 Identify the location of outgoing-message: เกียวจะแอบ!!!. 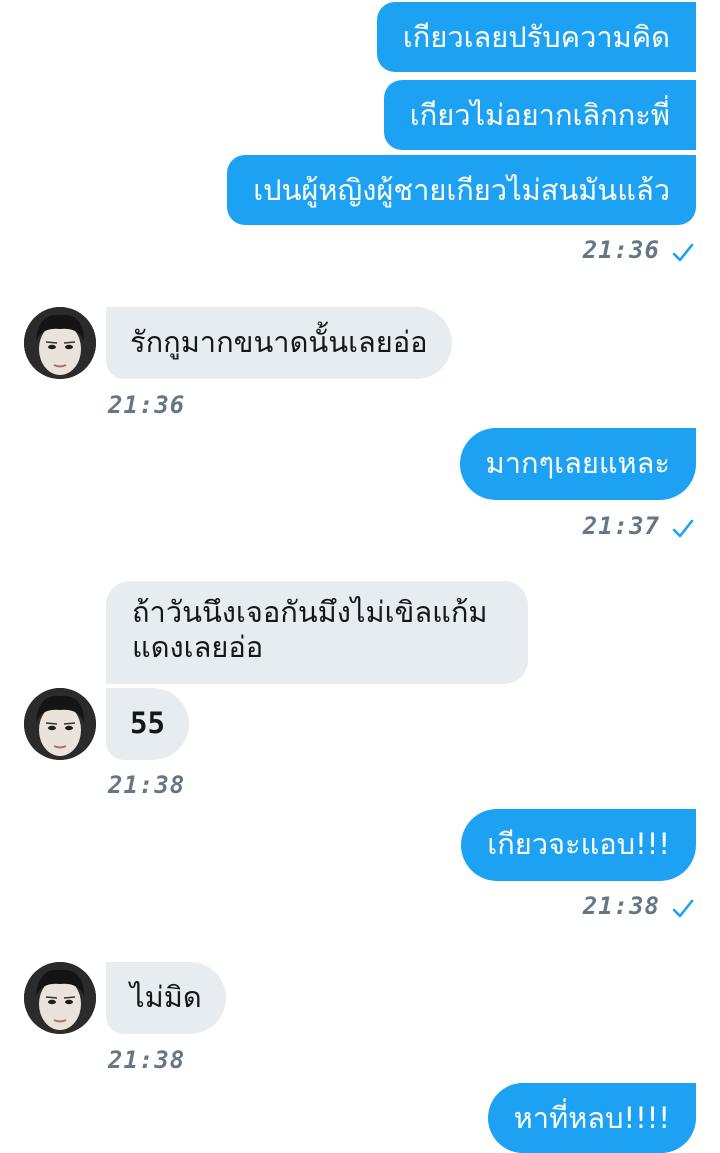
(578, 845).